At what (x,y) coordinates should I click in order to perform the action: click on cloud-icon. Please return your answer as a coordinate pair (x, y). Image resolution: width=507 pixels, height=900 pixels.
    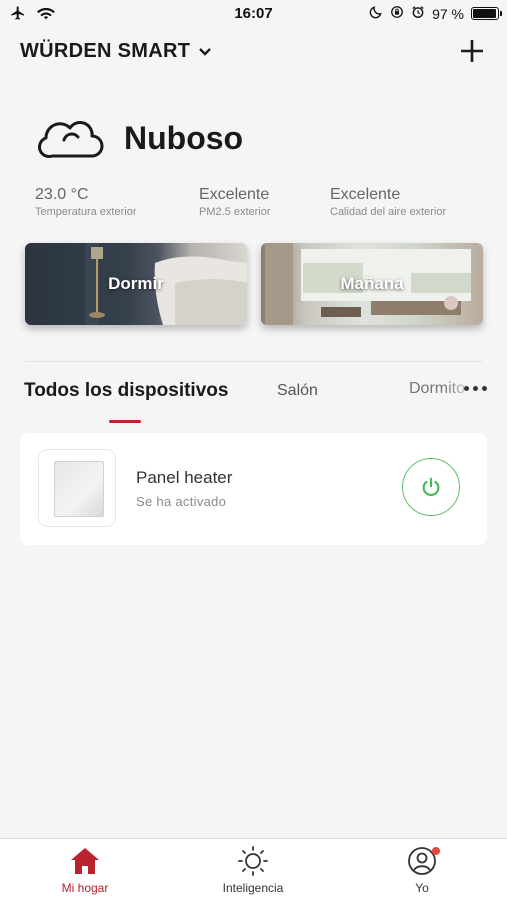
    Looking at the image, I should click on (69, 138).